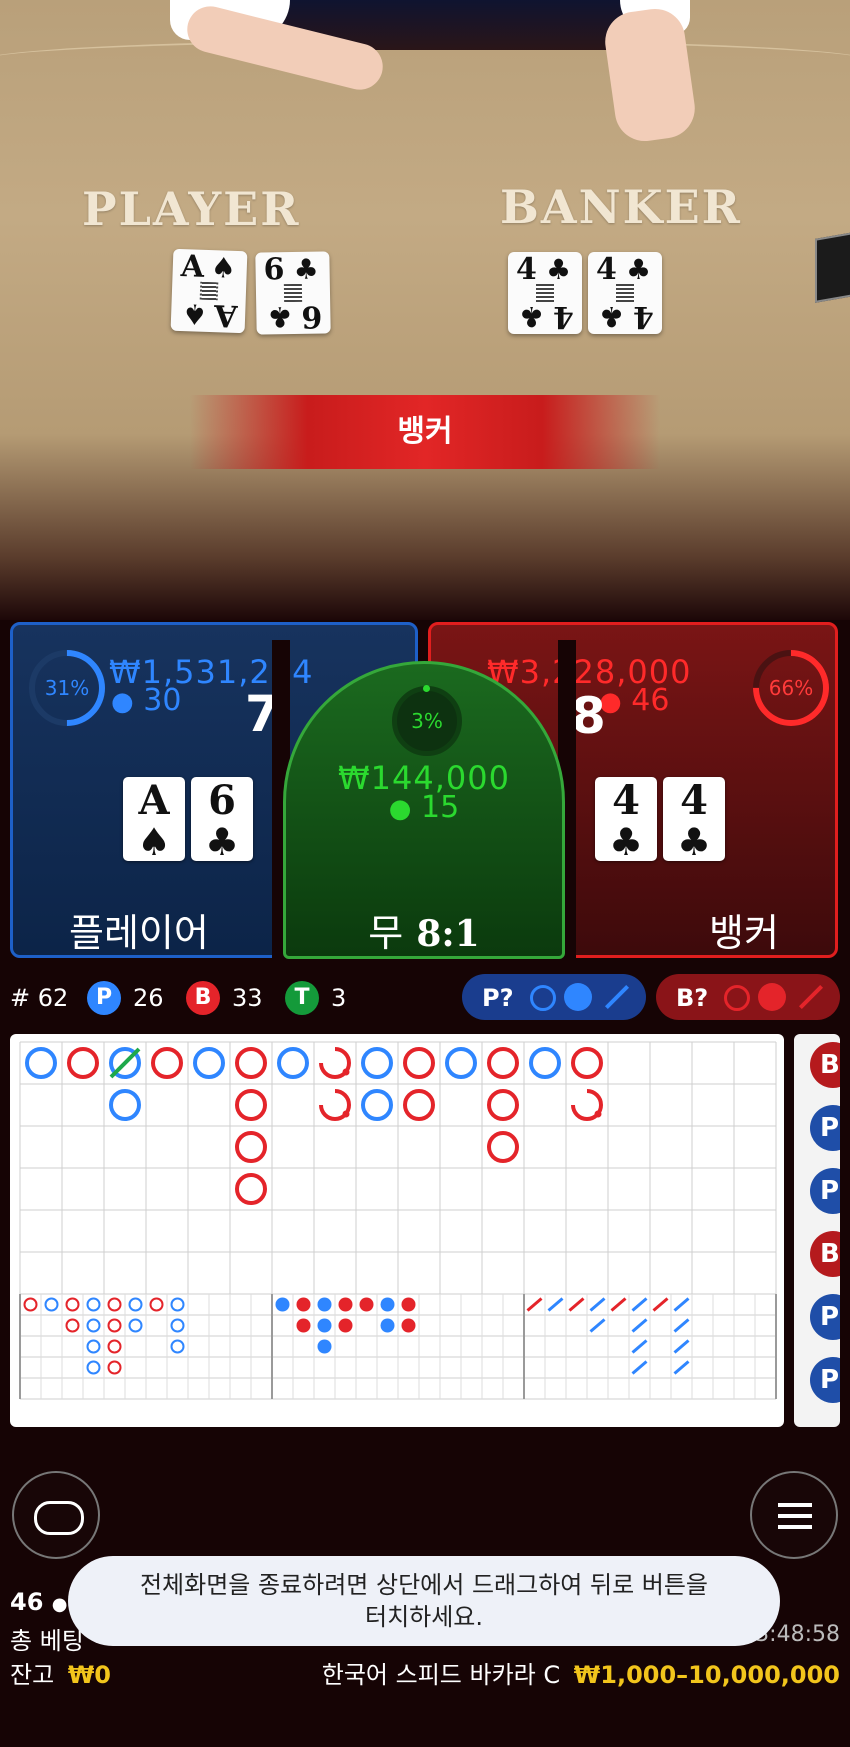  I want to click on banker-prediction-button: B?, so click(748, 997).